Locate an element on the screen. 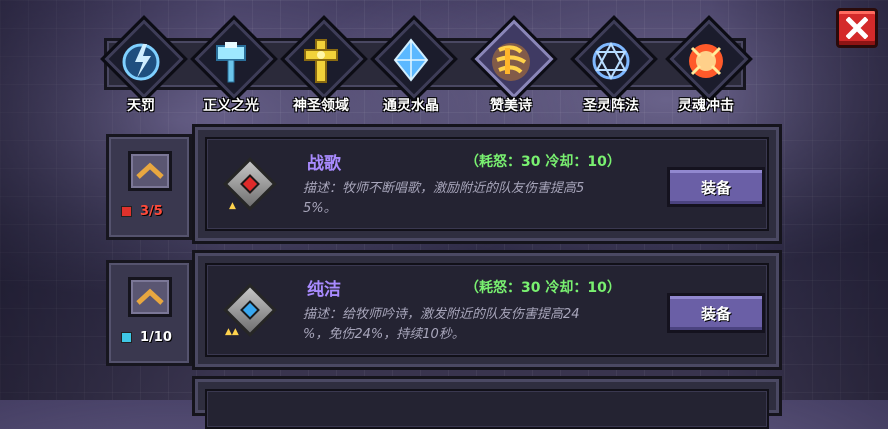  close-x-icon is located at coordinates (857, 28).